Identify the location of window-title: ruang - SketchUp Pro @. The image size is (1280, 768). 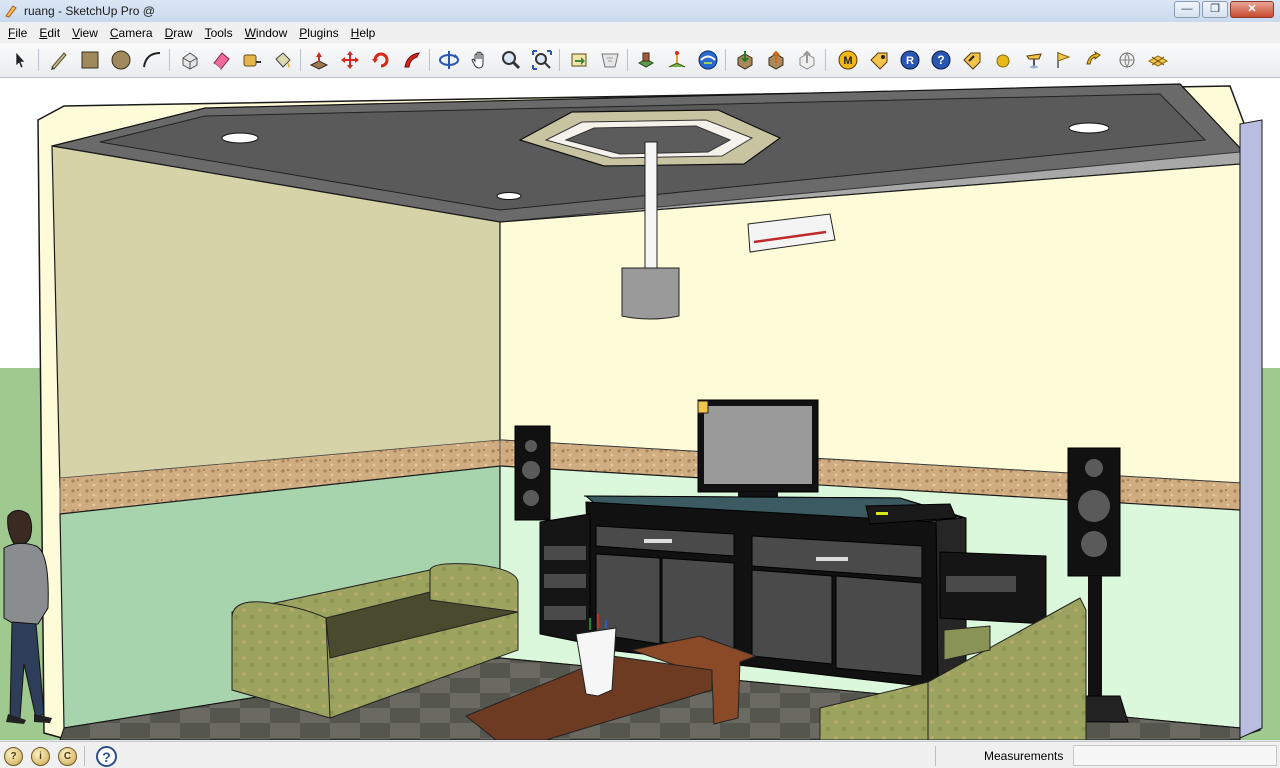
(89, 11).